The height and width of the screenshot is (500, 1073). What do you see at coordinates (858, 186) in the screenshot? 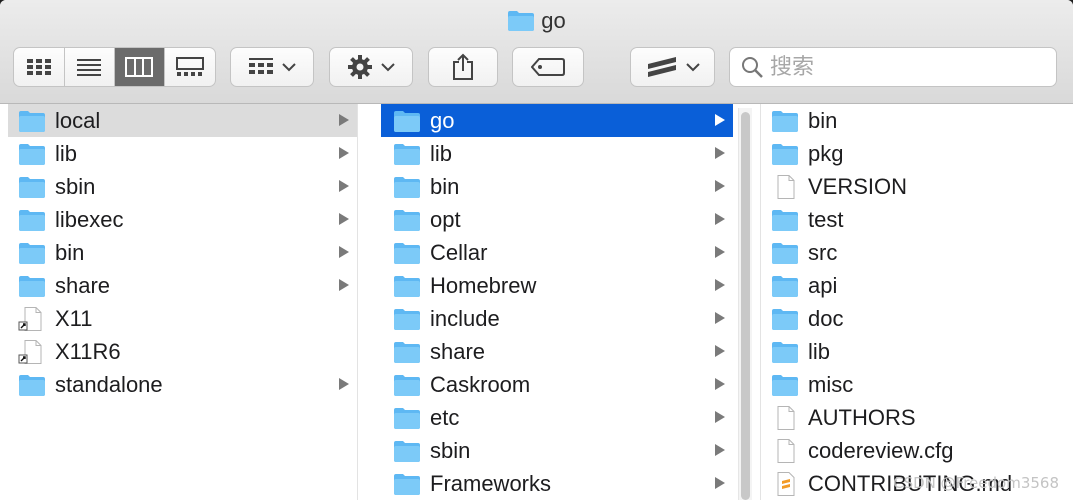
I see `list-item-label: VERSION` at bounding box center [858, 186].